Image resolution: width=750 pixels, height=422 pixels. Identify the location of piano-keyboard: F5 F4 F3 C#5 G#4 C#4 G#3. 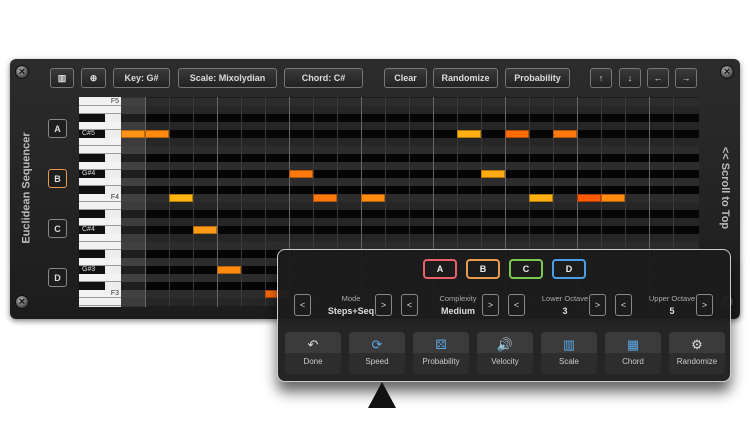
(100, 202).